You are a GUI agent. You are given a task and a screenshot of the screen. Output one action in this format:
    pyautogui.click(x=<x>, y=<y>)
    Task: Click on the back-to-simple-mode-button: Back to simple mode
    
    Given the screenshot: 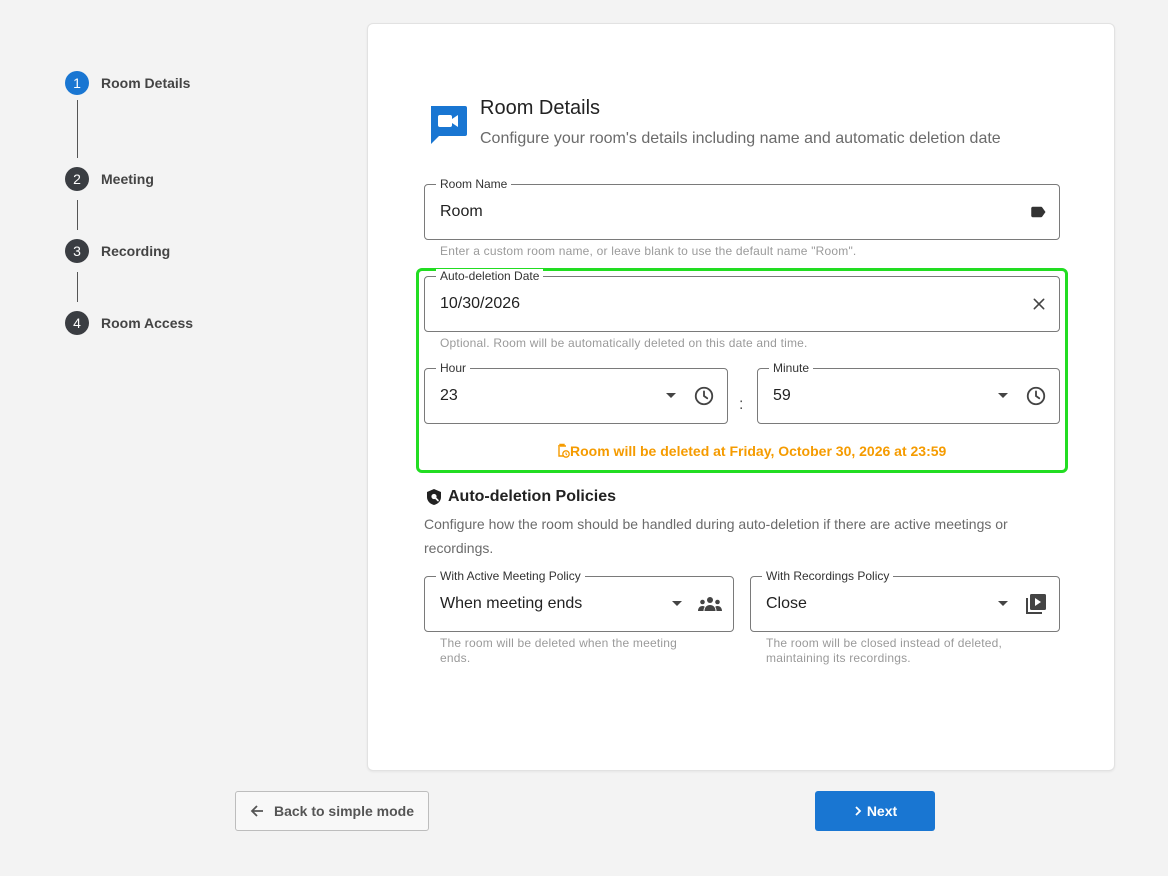 What is the action you would take?
    pyautogui.click(x=332, y=811)
    